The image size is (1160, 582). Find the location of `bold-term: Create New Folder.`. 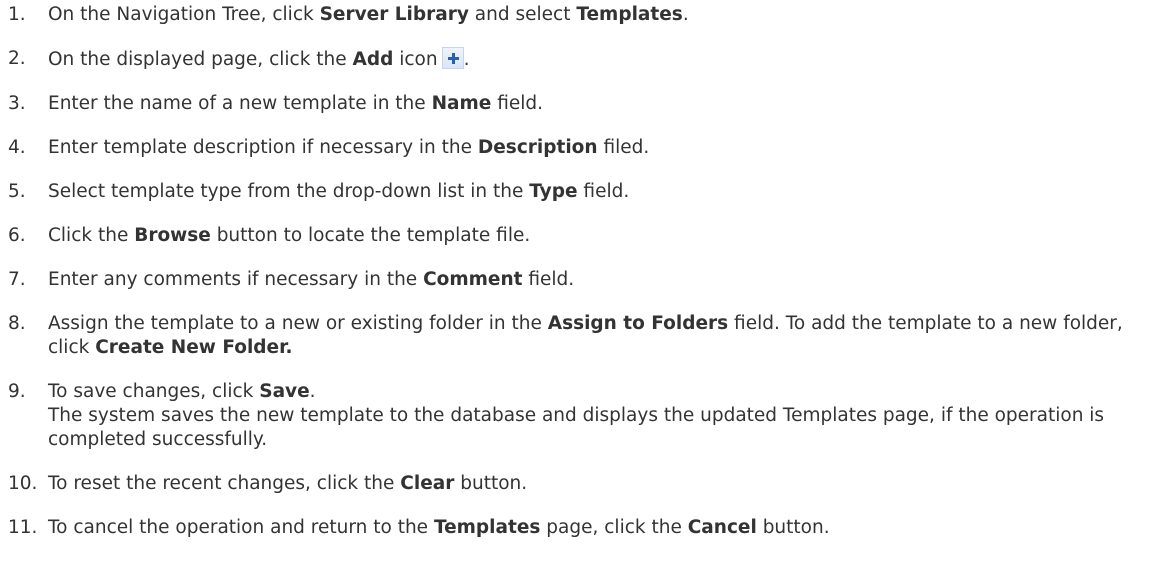

bold-term: Create New Folder. is located at coordinates (194, 347).